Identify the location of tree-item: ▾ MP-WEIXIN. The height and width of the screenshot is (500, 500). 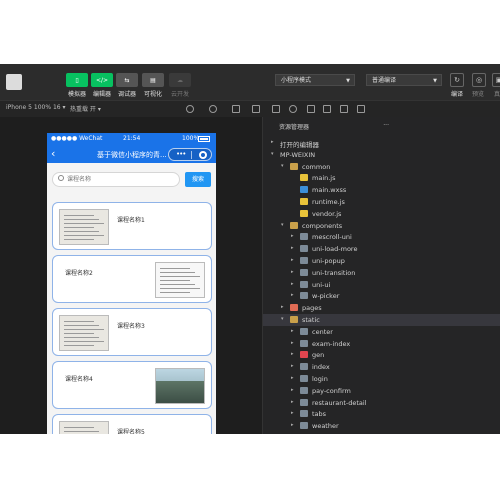
(381, 155).